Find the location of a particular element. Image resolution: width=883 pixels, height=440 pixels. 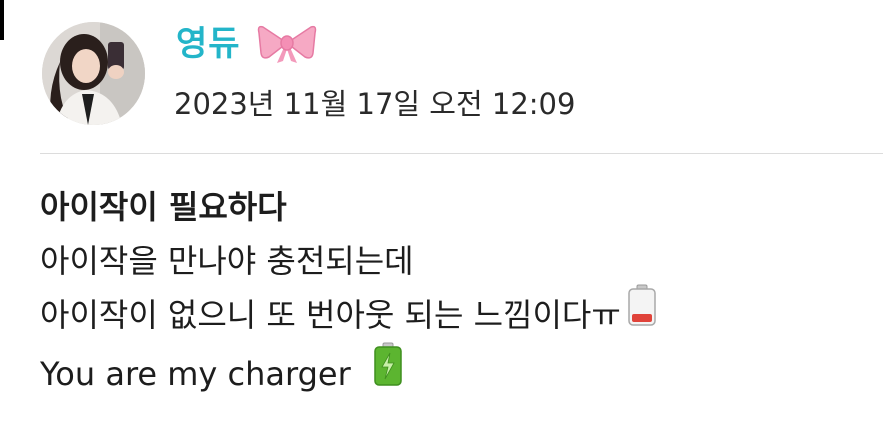

avatar is located at coordinates (93, 73).